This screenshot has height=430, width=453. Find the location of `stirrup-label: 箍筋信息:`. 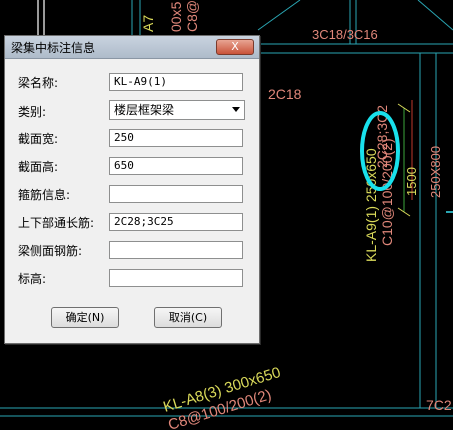

stirrup-label: 箍筋信息: is located at coordinates (44, 195).